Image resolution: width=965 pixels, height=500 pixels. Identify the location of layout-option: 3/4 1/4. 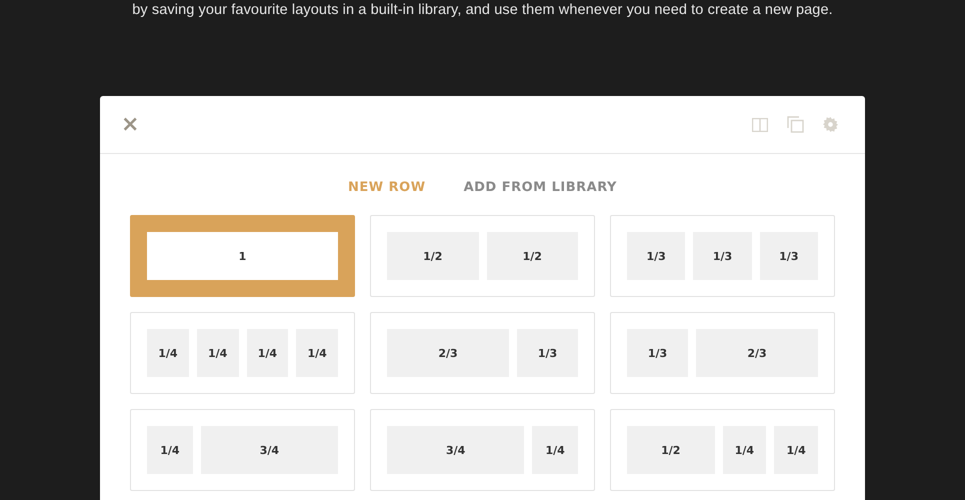
(482, 450).